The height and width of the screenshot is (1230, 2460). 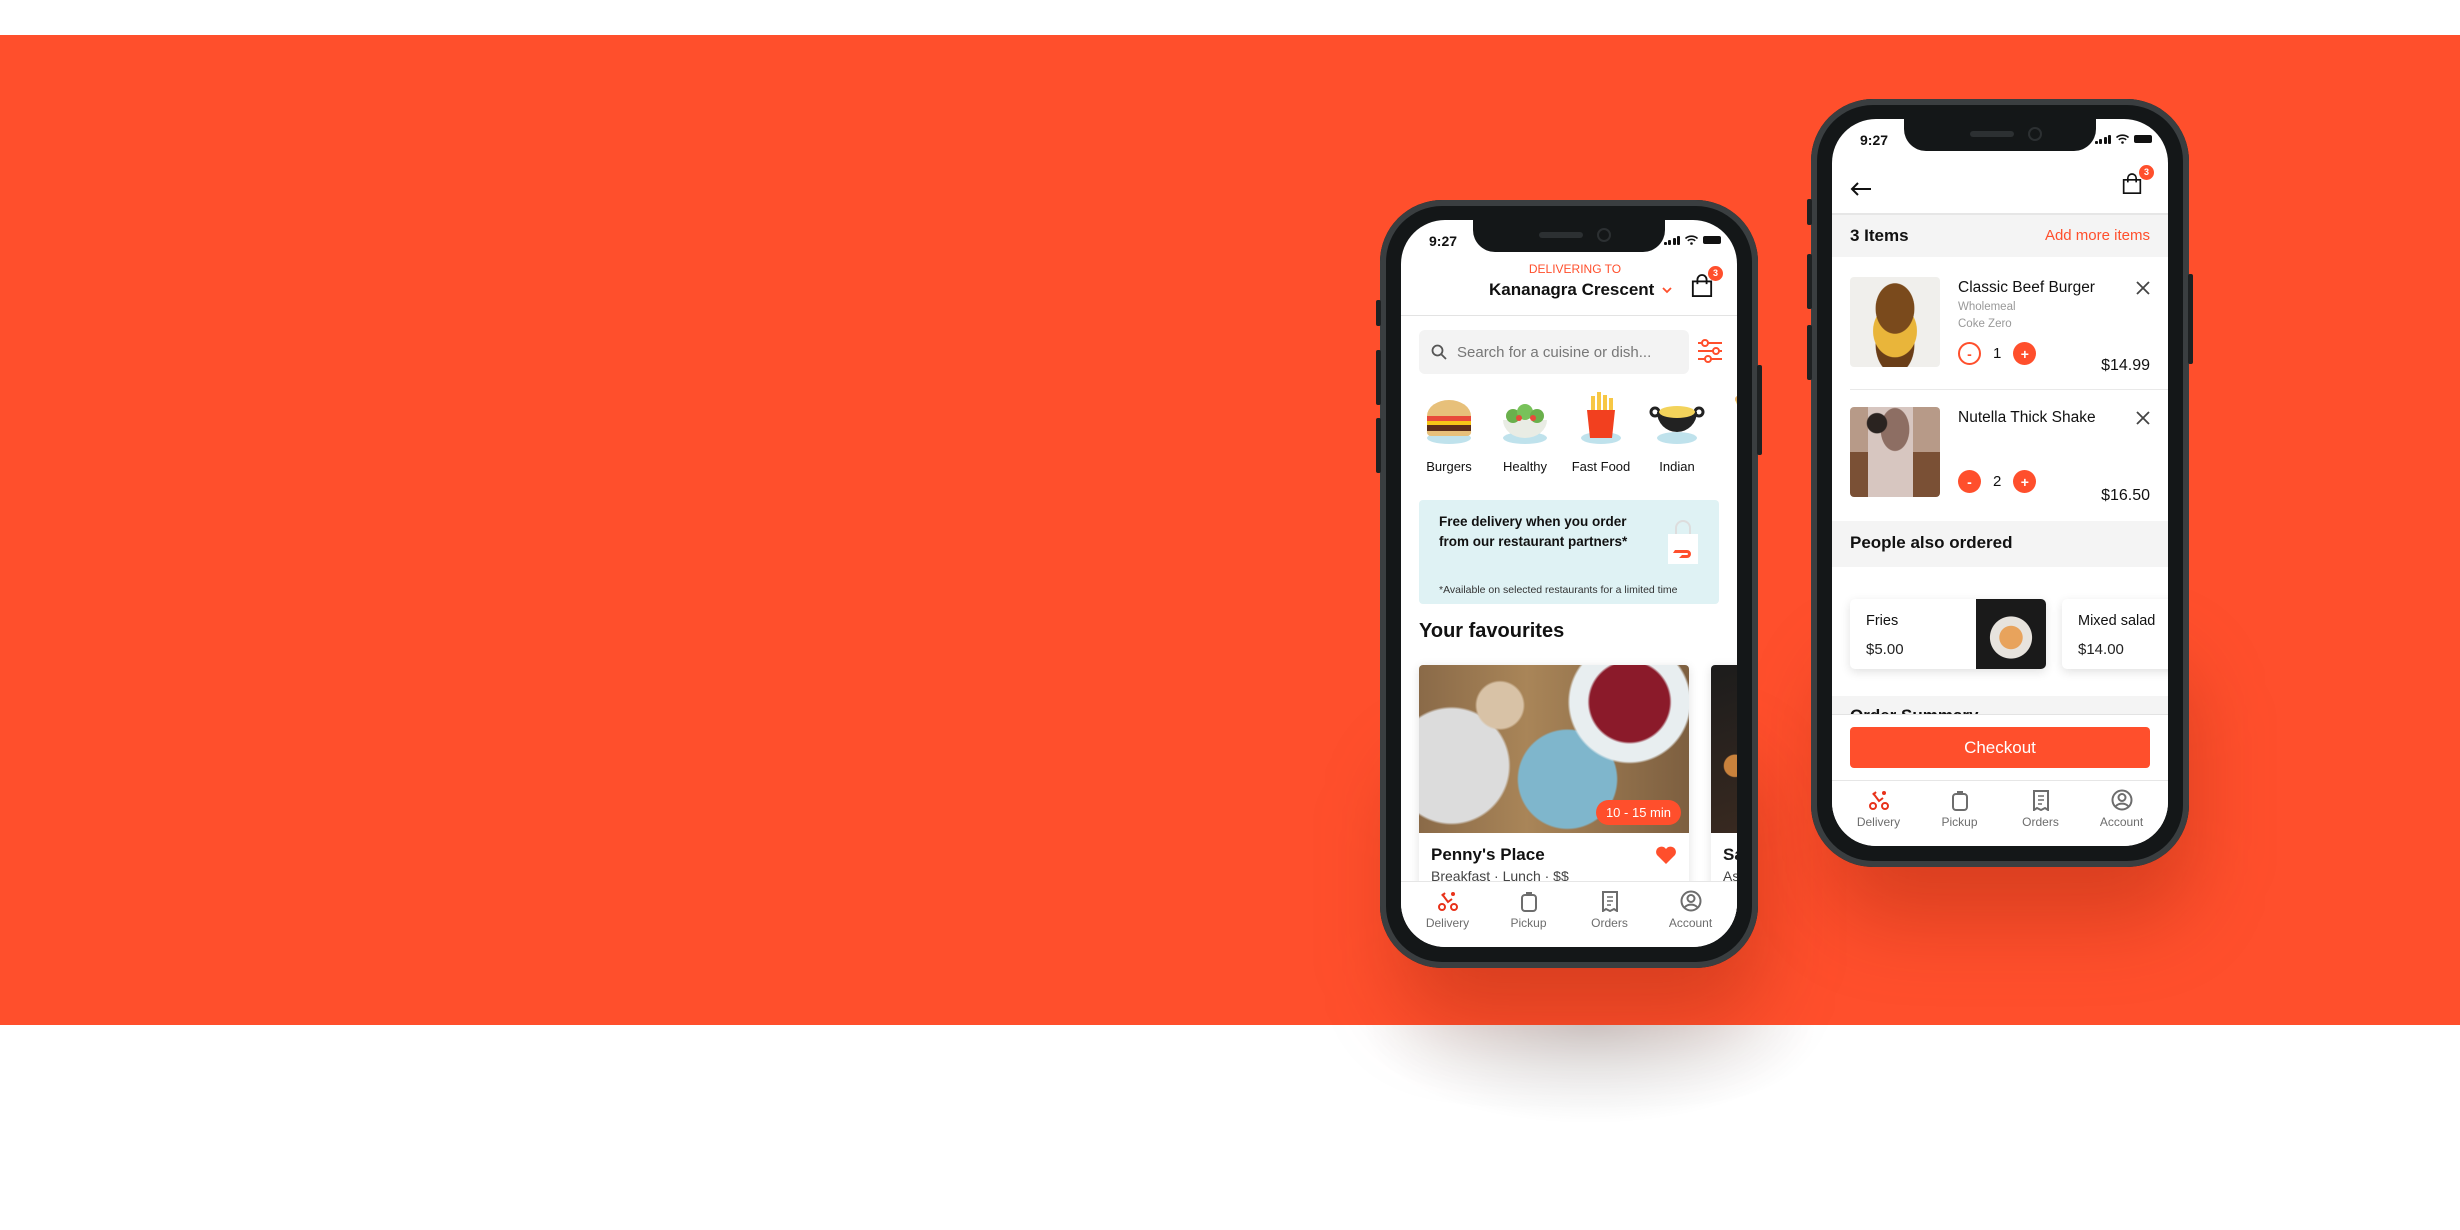 What do you see at coordinates (1885, 649) in the screenshot?
I see `suggested-item-price: $5.00` at bounding box center [1885, 649].